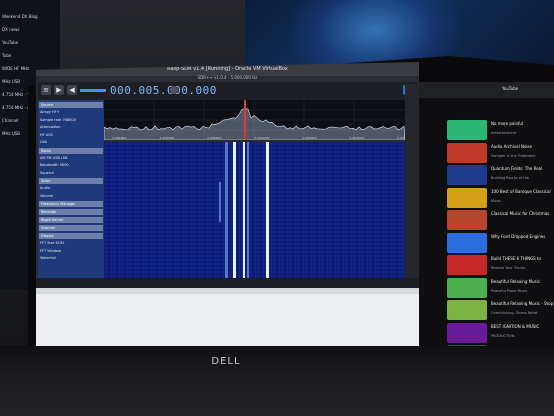 This screenshot has width=554, height=416. I want to click on volume-icon: ◀, so click(72, 90).